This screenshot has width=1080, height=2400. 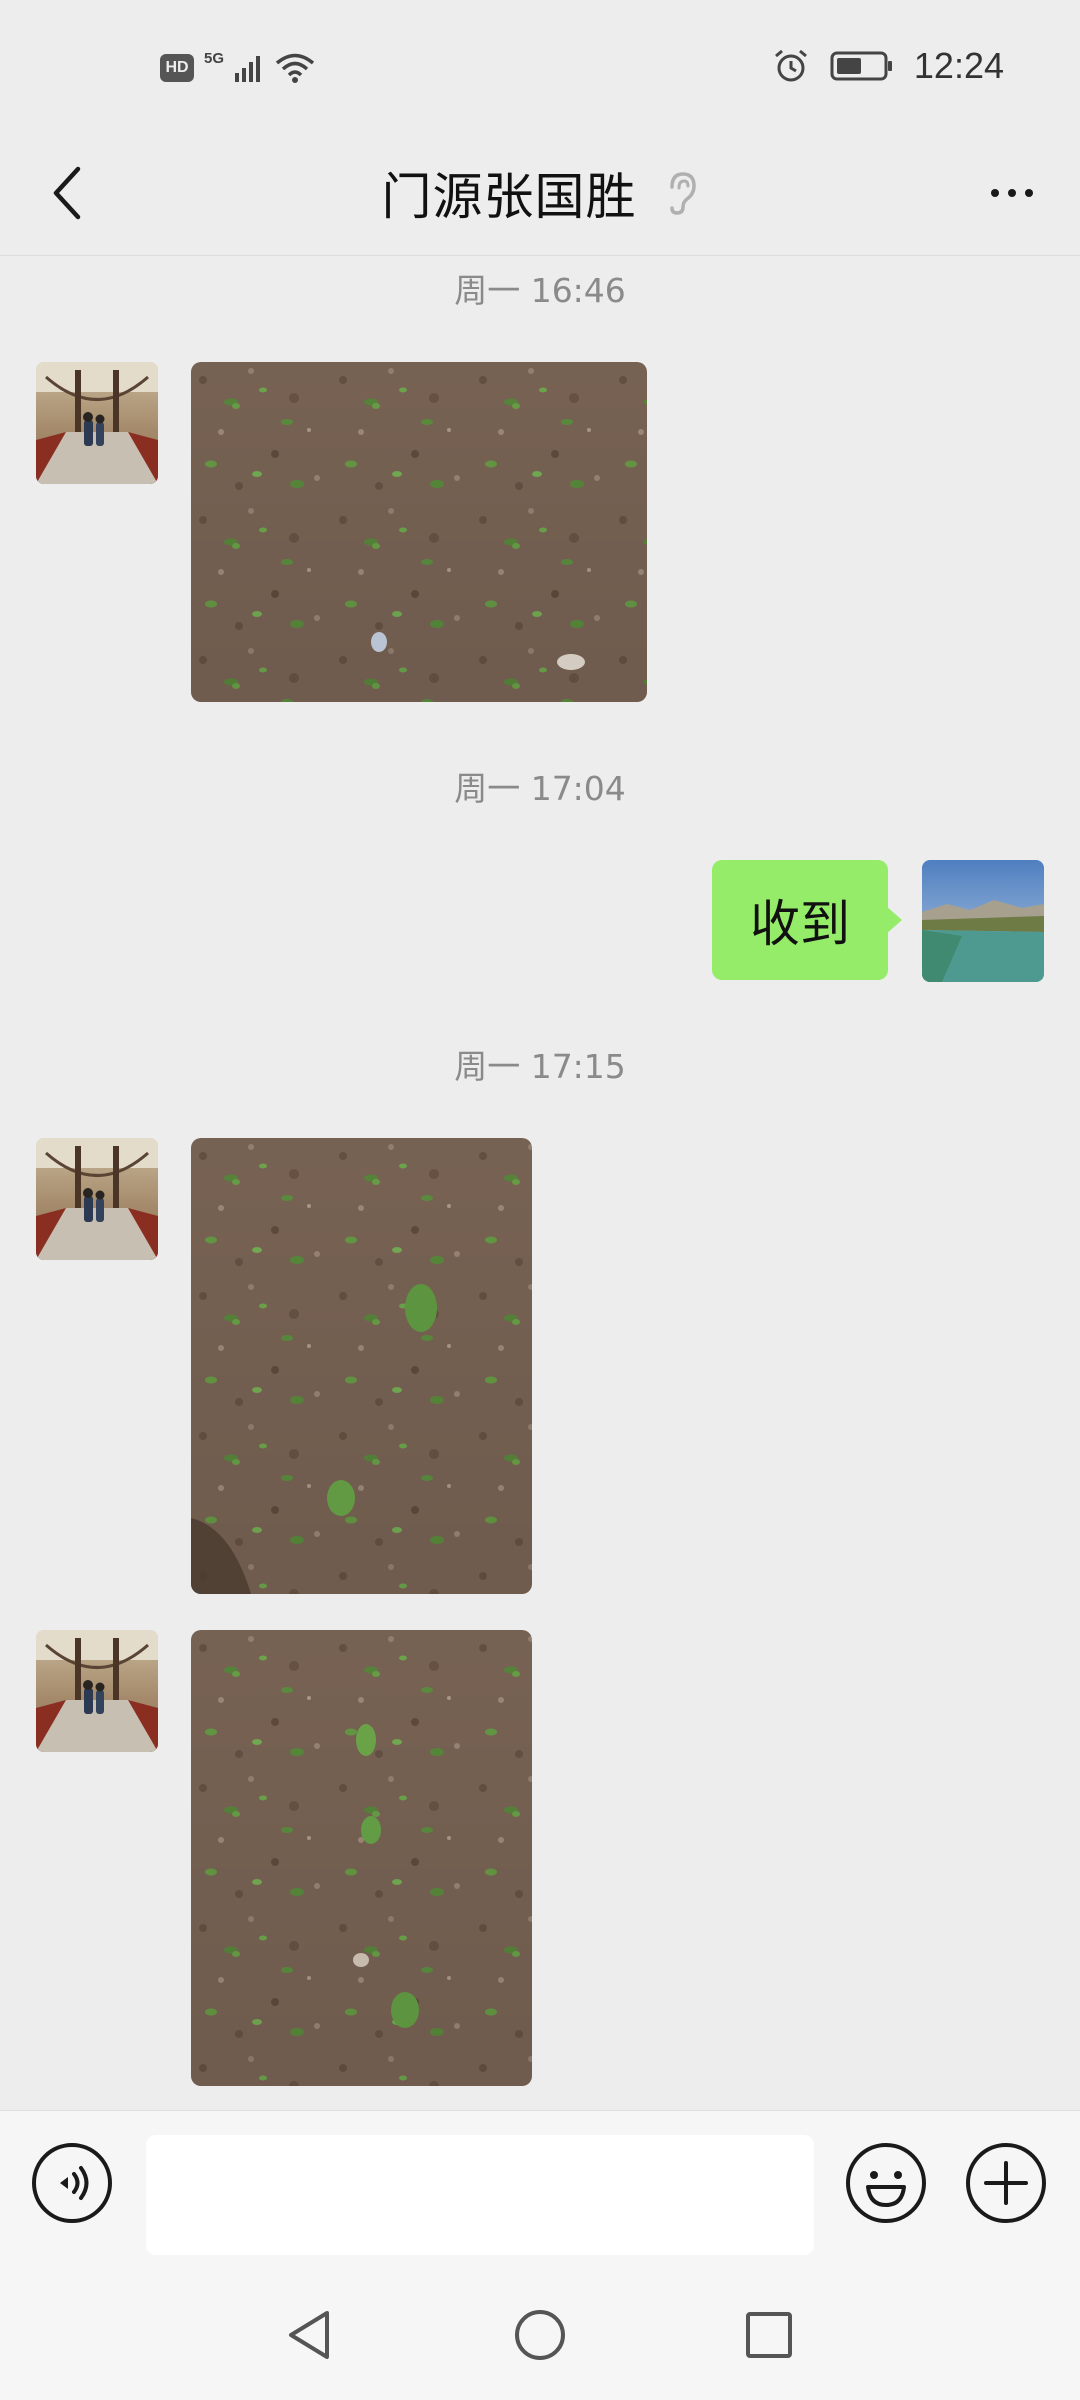 What do you see at coordinates (958, 65) in the screenshot?
I see `status-time: 12:24` at bounding box center [958, 65].